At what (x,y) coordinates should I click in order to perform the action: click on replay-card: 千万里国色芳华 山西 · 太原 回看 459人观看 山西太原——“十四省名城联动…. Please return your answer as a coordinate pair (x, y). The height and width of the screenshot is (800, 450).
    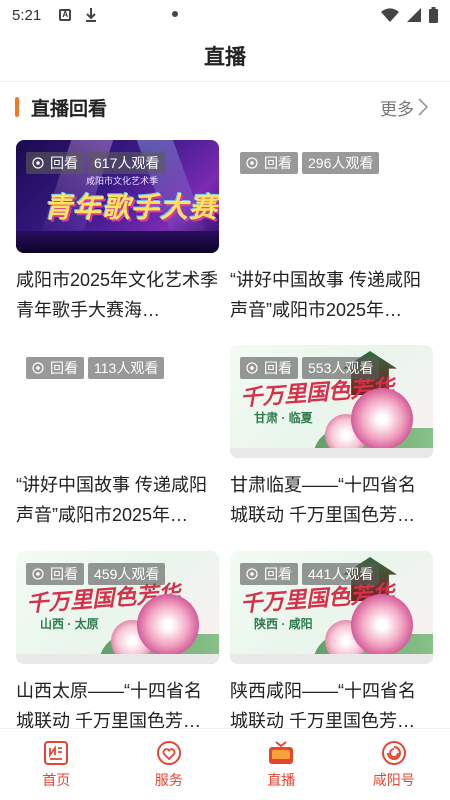
    Looking at the image, I should click on (117, 643).